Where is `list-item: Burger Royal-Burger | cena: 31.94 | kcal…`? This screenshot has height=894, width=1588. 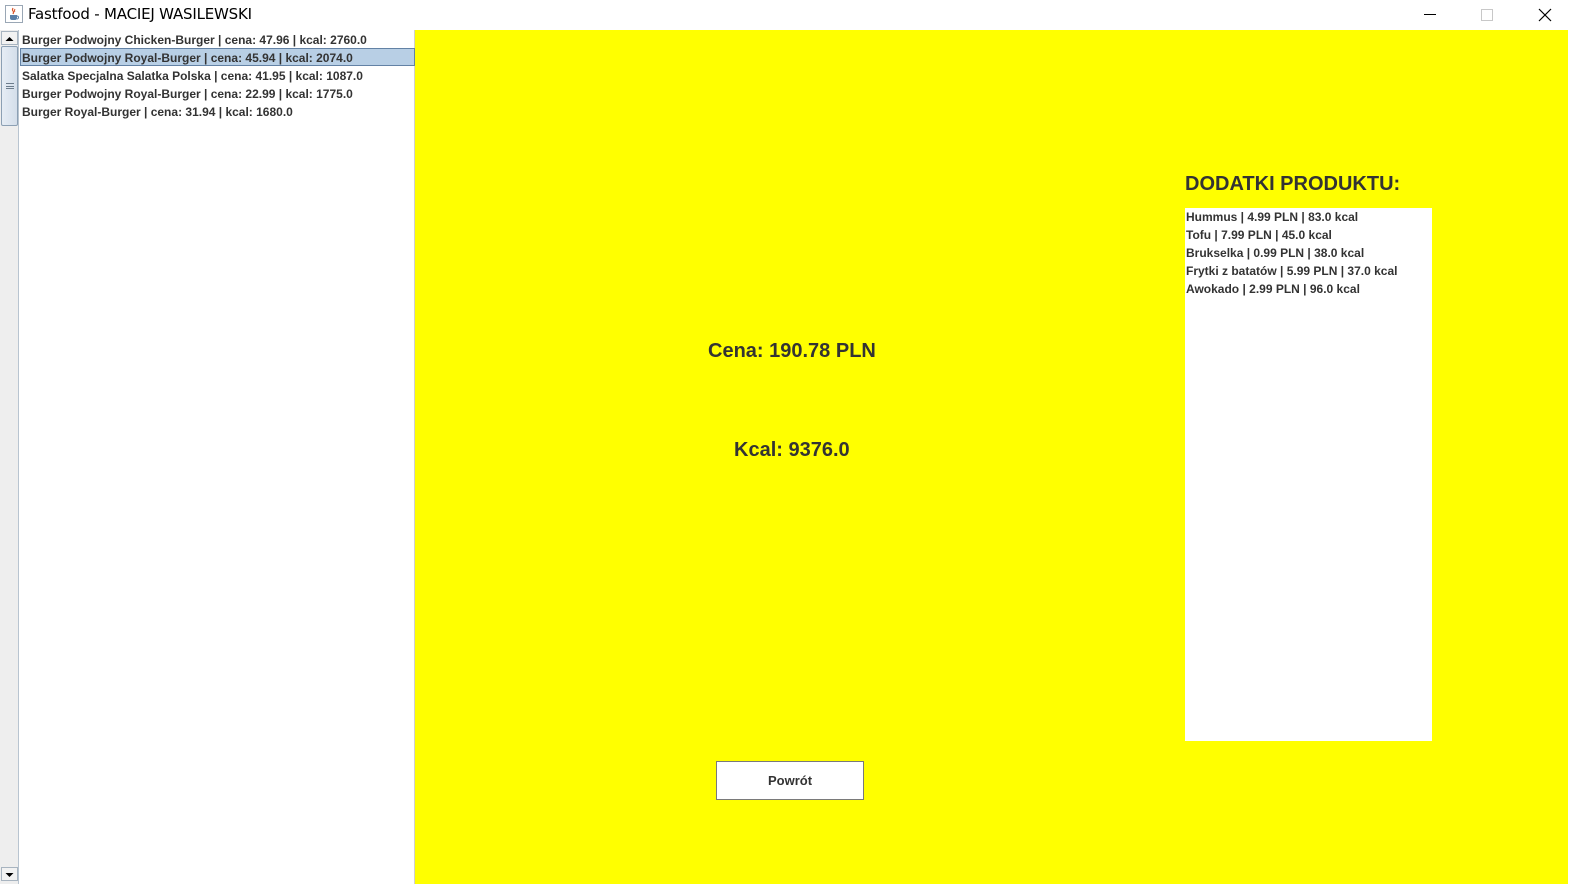 list-item: Burger Royal-Burger | cena: 31.94 | kcal… is located at coordinates (217, 111).